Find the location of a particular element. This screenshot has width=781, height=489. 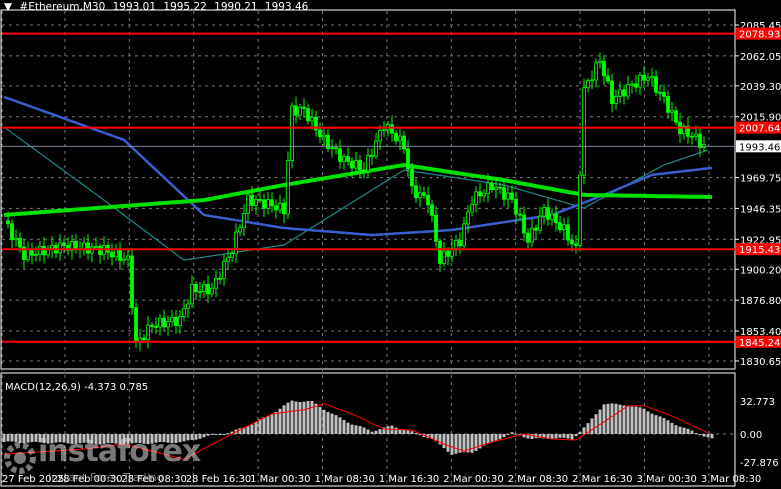

level-price-label: 1845.24 is located at coordinates (759, 343).